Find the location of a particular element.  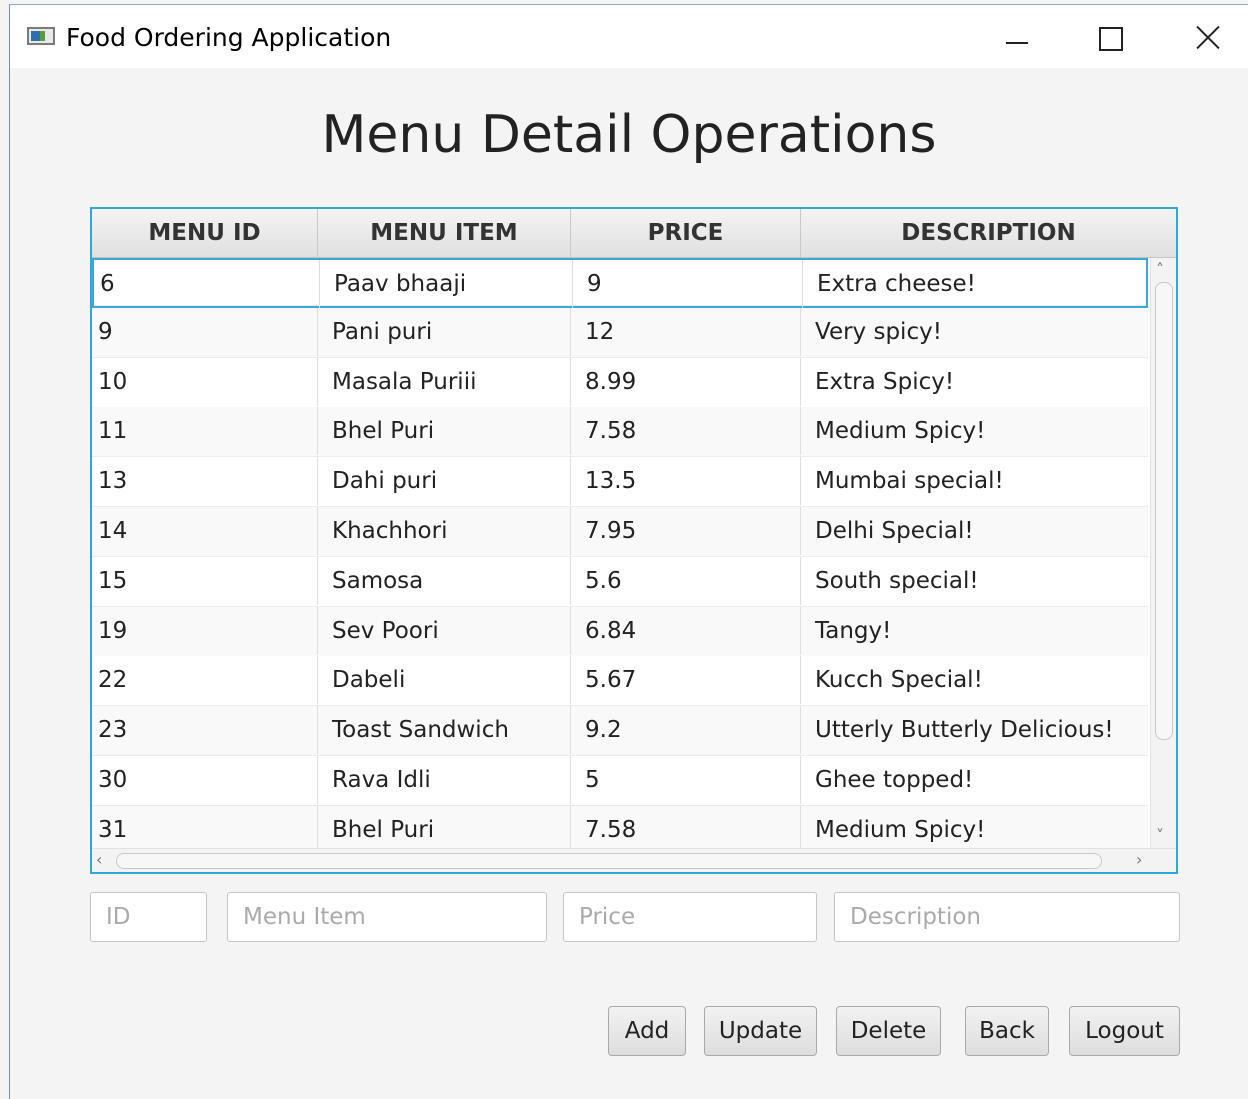

vertical-scrollbar: ˄ ˅ is located at coordinates (1163, 553).